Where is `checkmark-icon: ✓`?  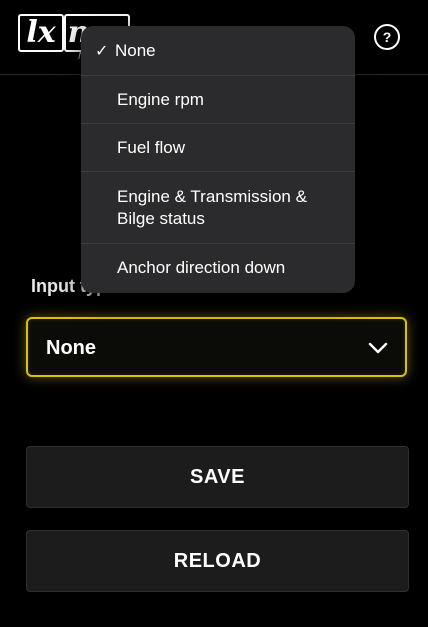
checkmark-icon: ✓ is located at coordinates (102, 51).